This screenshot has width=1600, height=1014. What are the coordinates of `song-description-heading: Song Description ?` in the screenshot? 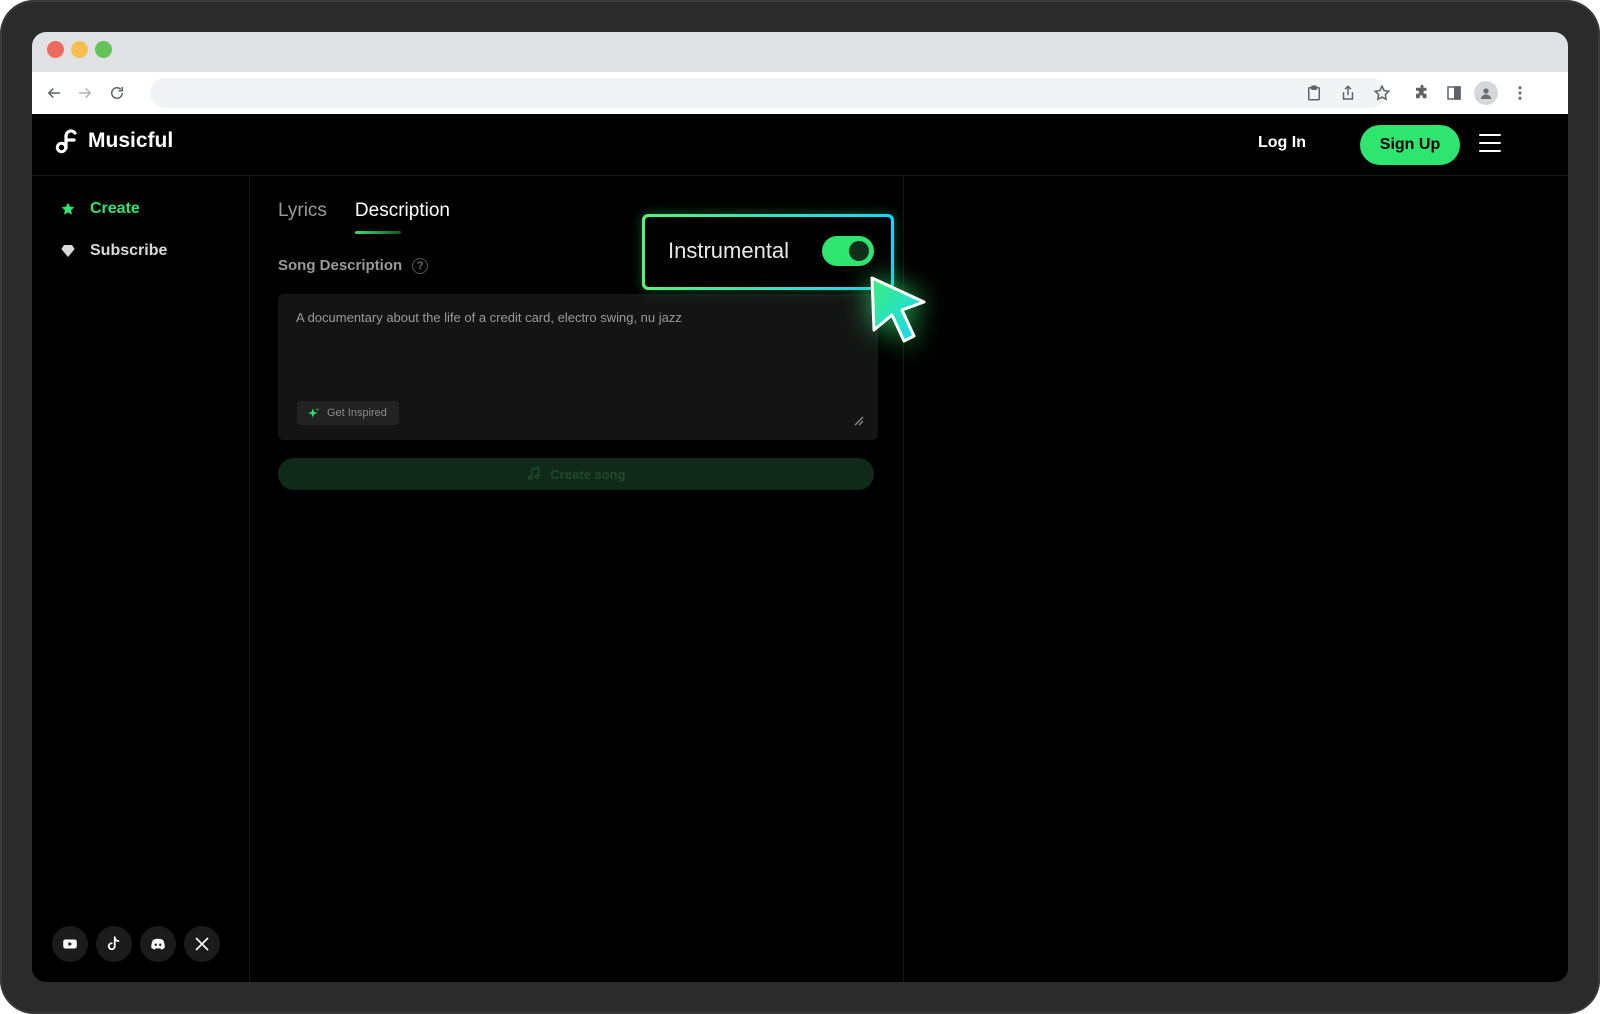 It's located at (353, 265).